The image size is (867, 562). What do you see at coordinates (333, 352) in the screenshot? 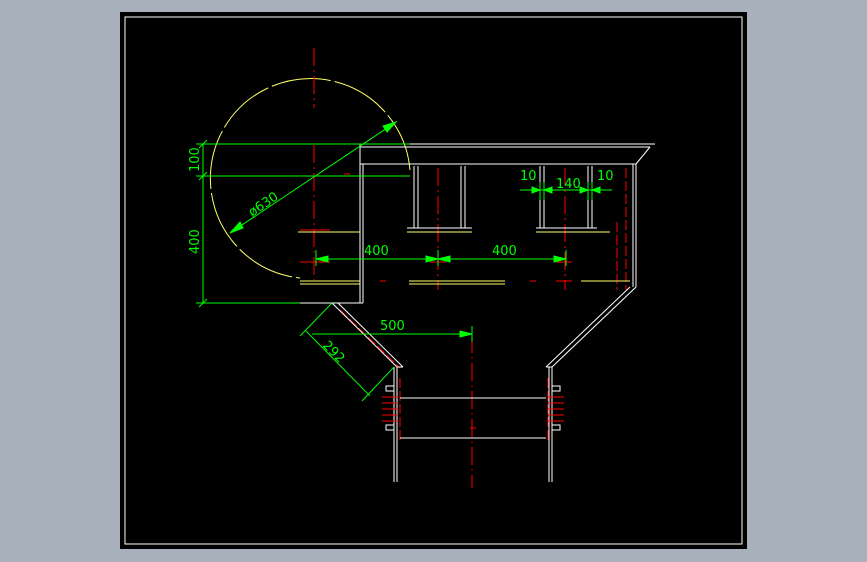
I see `dim-292: 292` at bounding box center [333, 352].